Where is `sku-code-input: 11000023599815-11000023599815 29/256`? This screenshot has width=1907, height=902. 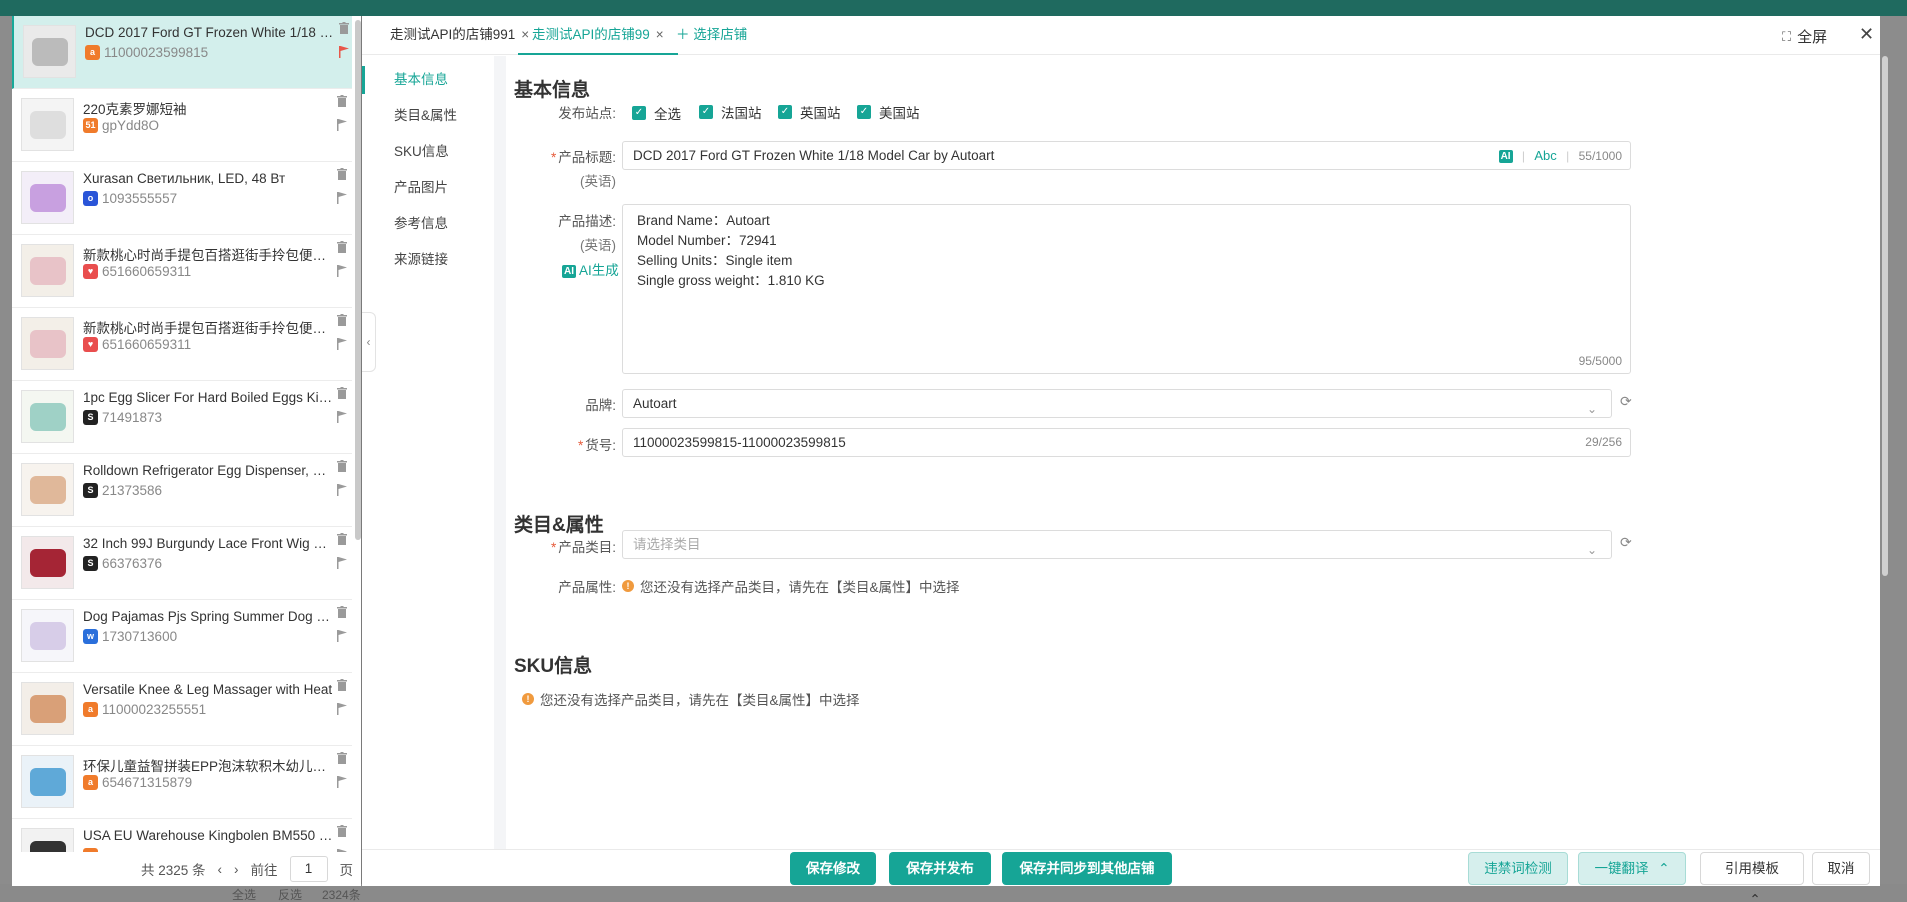
sku-code-input: 11000023599815-11000023599815 29/256 is located at coordinates (1126, 442).